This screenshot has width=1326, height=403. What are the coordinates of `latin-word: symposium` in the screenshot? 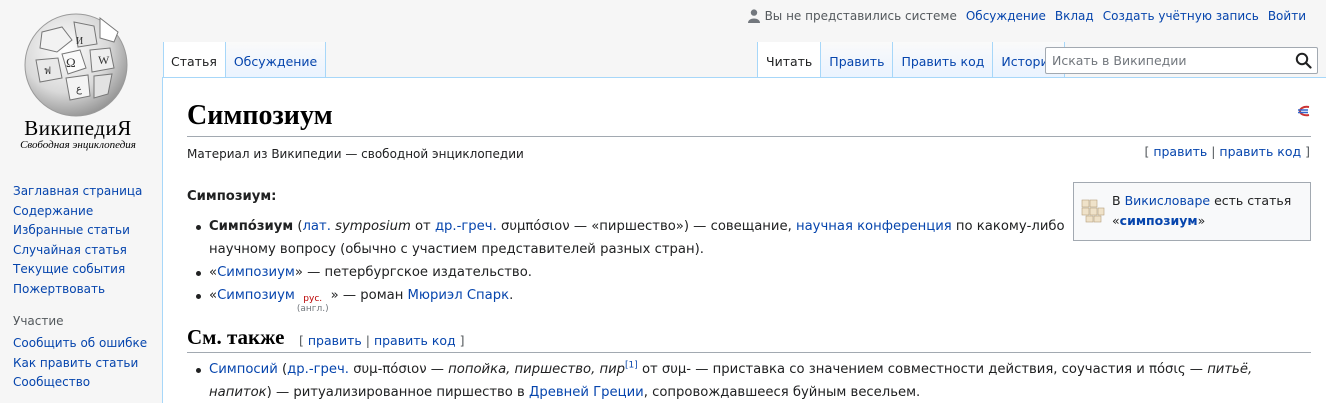 It's located at (373, 226).